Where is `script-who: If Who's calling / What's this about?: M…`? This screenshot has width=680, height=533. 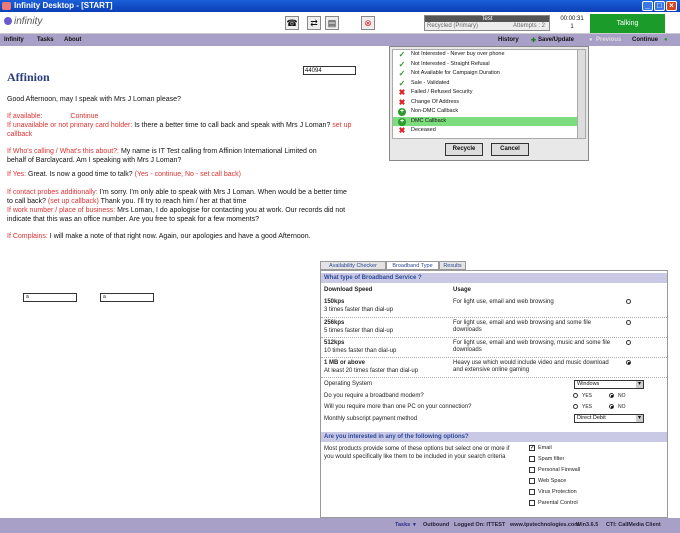 script-who: If Who's calling / What's this about?: M… is located at coordinates (162, 156).